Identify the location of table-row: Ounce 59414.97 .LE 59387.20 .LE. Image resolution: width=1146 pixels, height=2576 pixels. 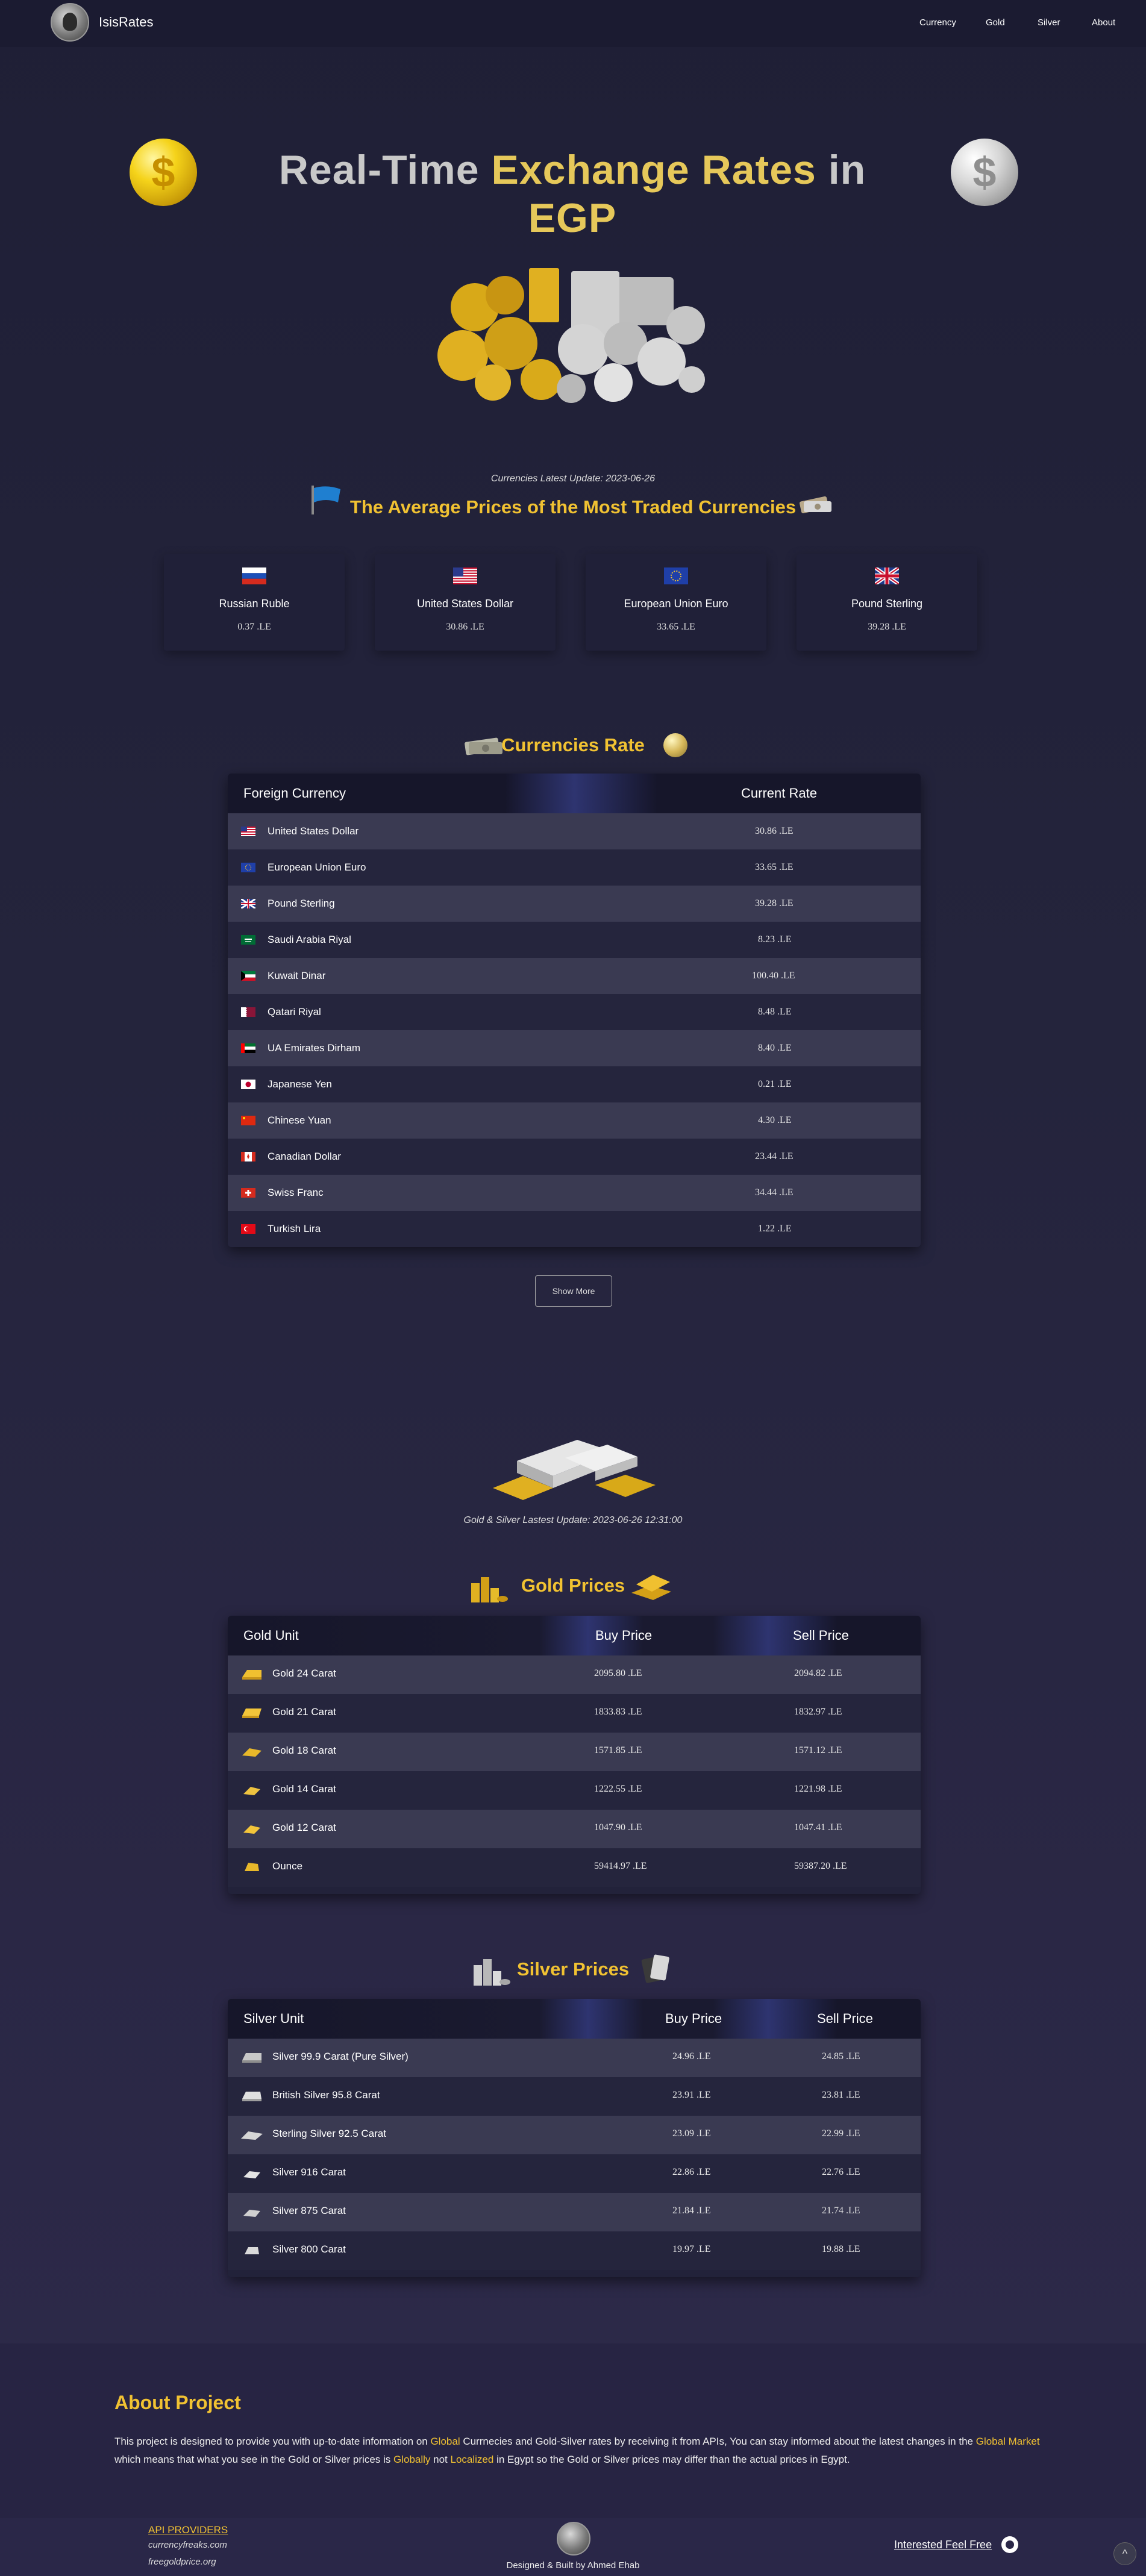
(574, 1868).